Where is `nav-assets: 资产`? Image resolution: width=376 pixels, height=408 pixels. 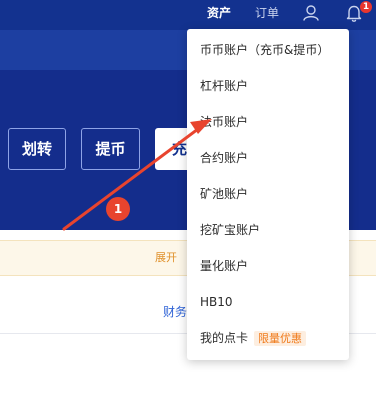 nav-assets: 资产 is located at coordinates (219, 13).